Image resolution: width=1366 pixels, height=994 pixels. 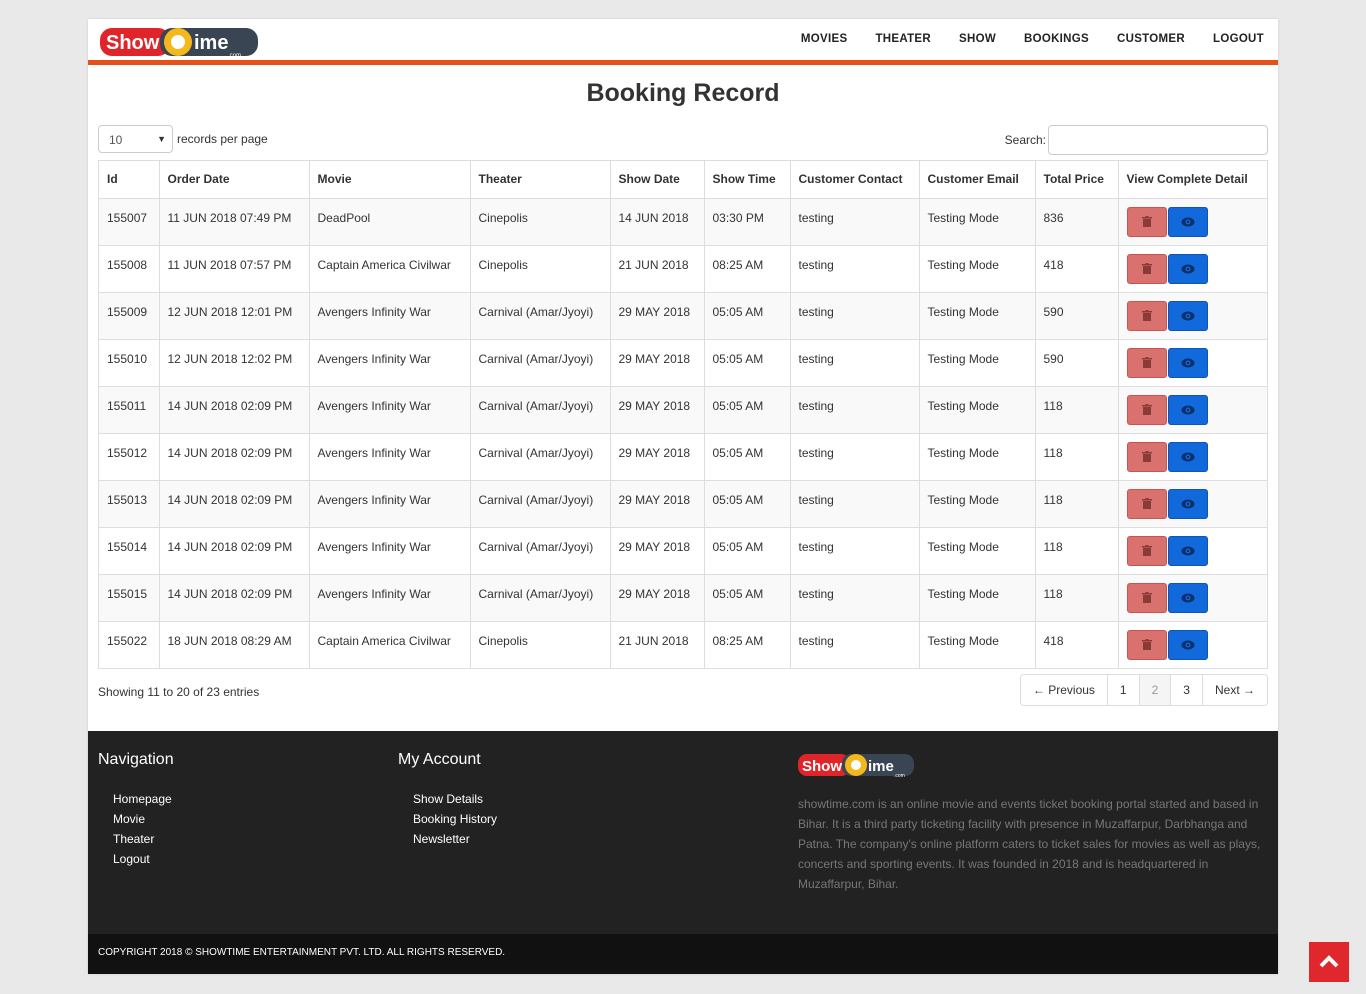 I want to click on nav-logout: LOGOUT, so click(x=1238, y=39).